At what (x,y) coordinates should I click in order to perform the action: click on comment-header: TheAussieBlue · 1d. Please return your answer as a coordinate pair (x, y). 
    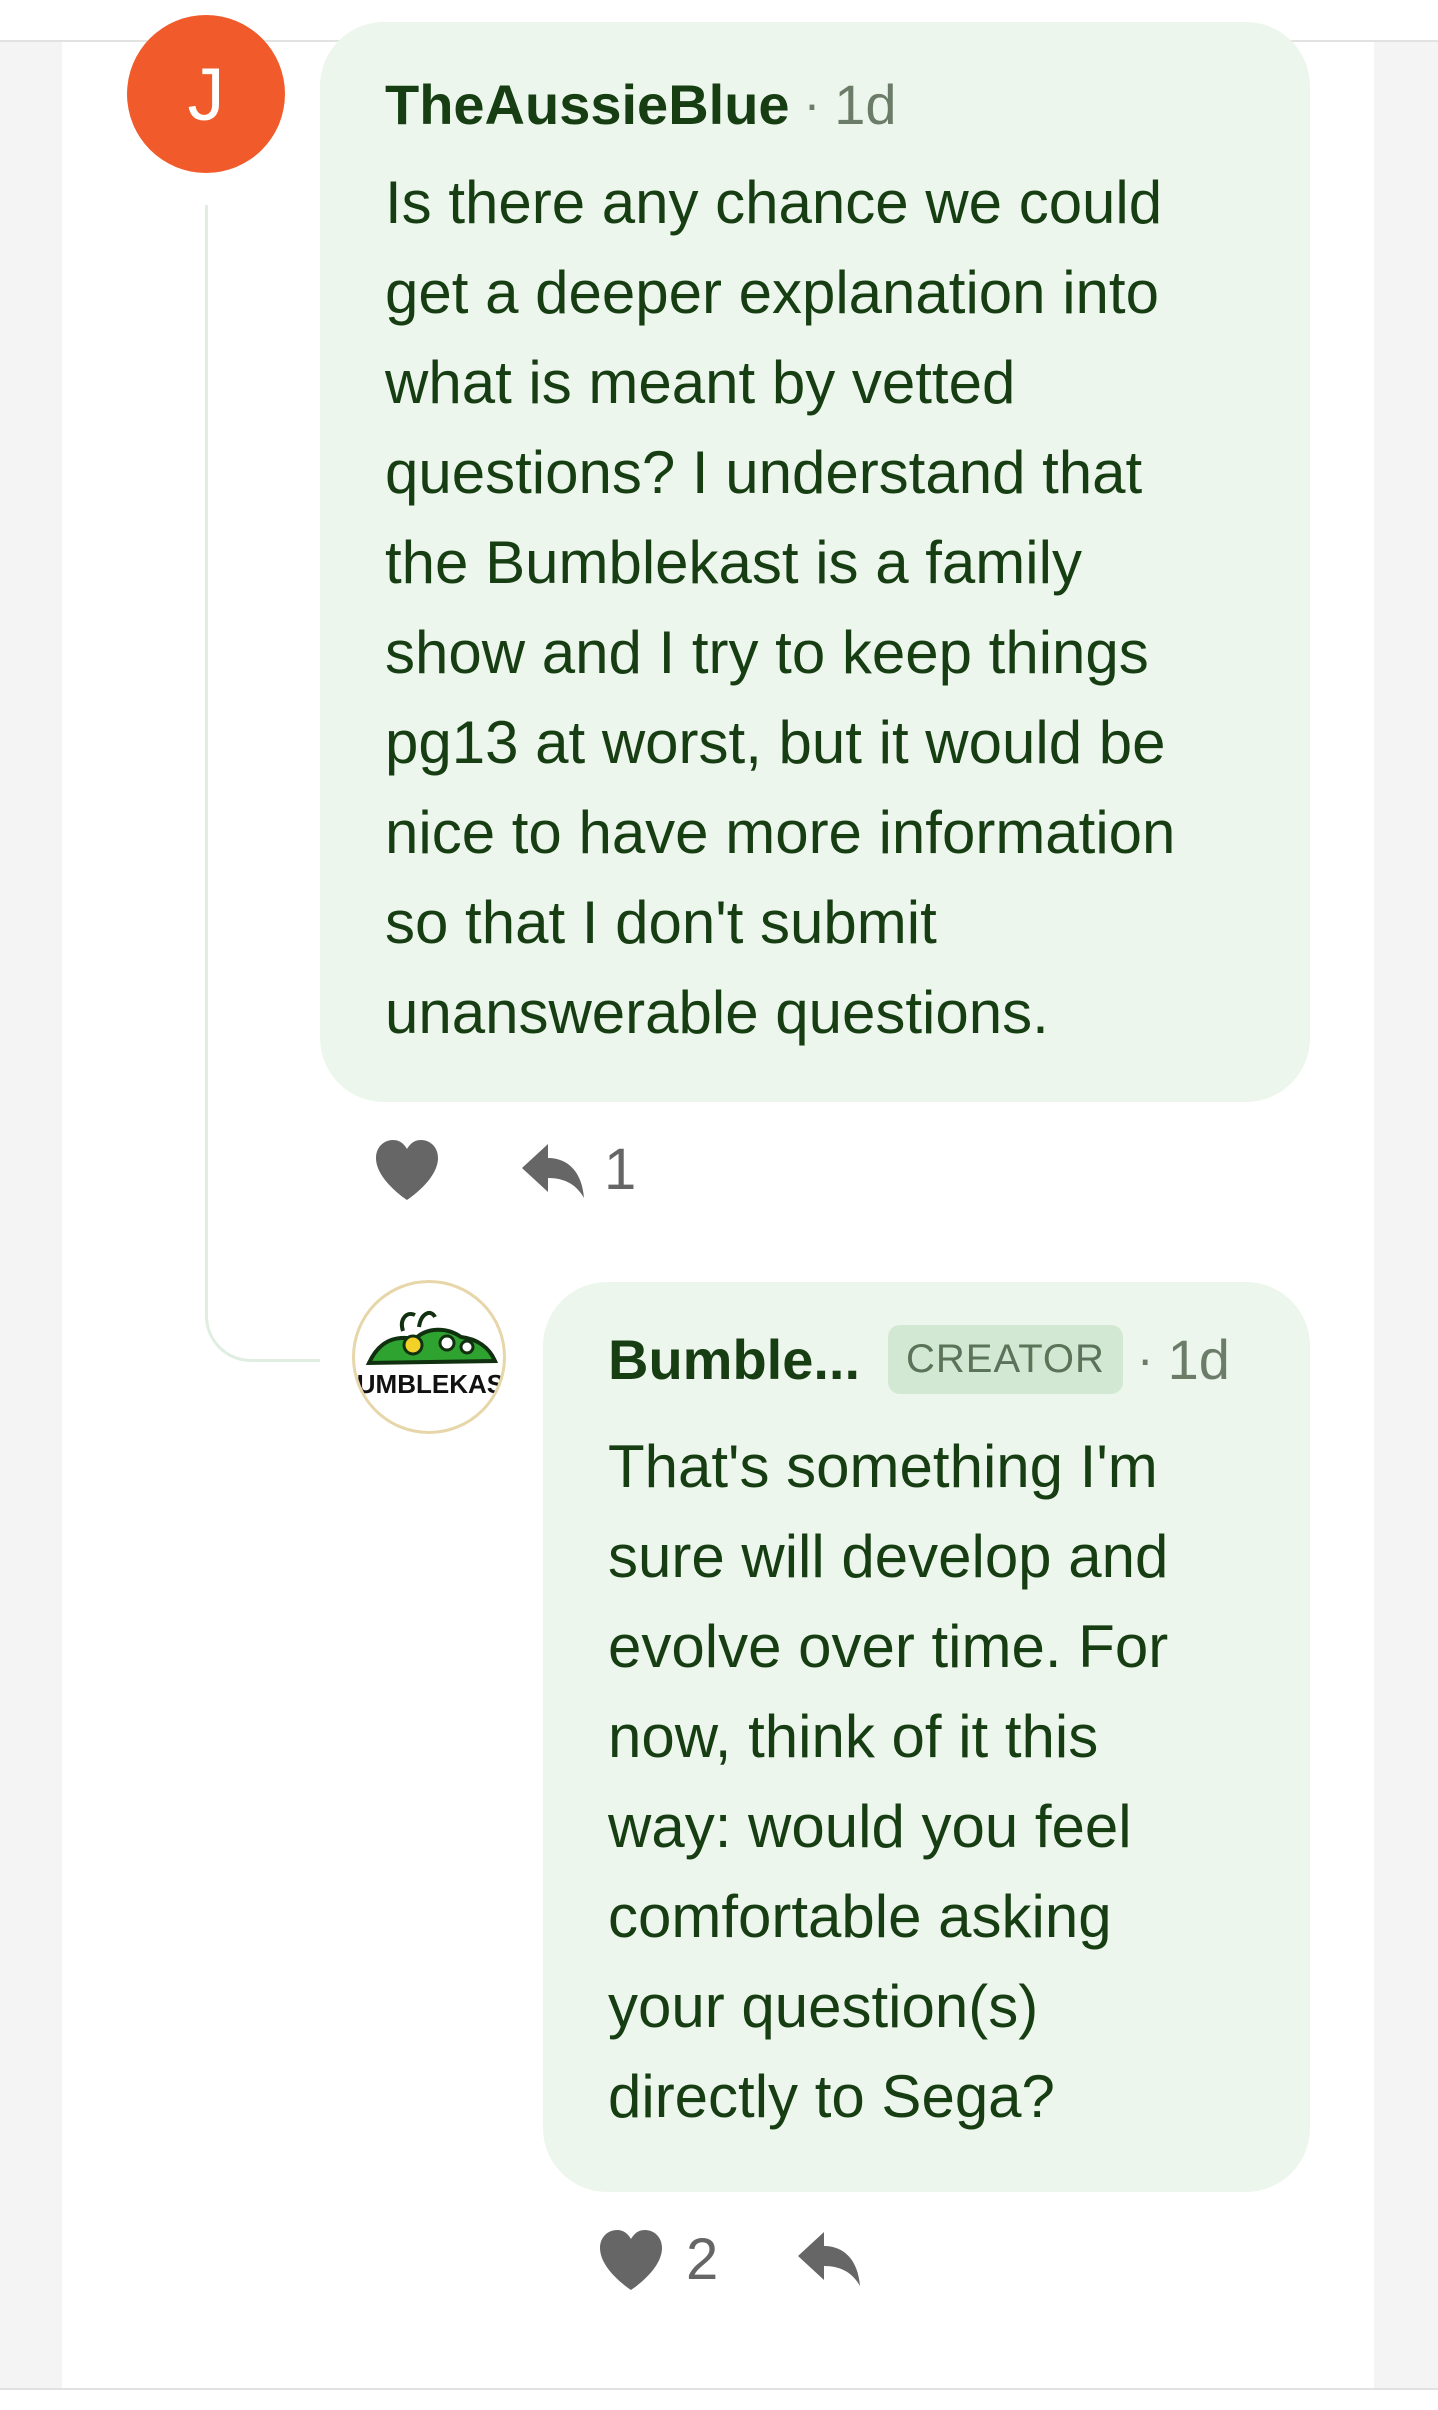
    Looking at the image, I should click on (641, 104).